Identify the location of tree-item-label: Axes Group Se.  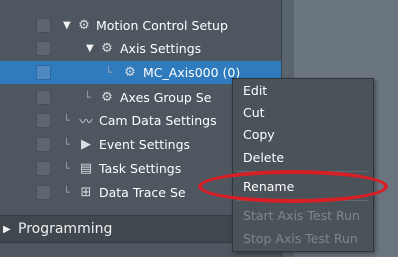
(166, 97).